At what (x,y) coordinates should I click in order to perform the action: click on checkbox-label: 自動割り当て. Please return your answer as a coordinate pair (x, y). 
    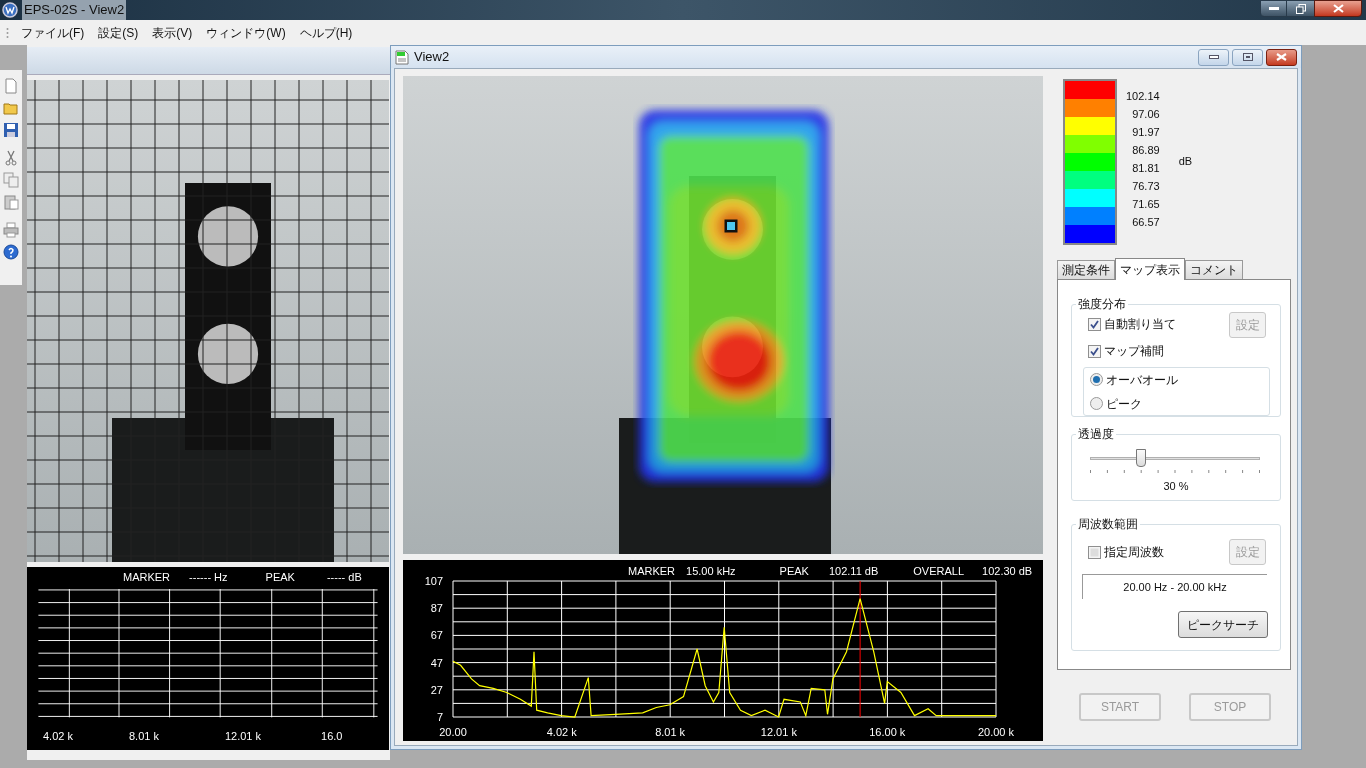
    Looking at the image, I should click on (1140, 324).